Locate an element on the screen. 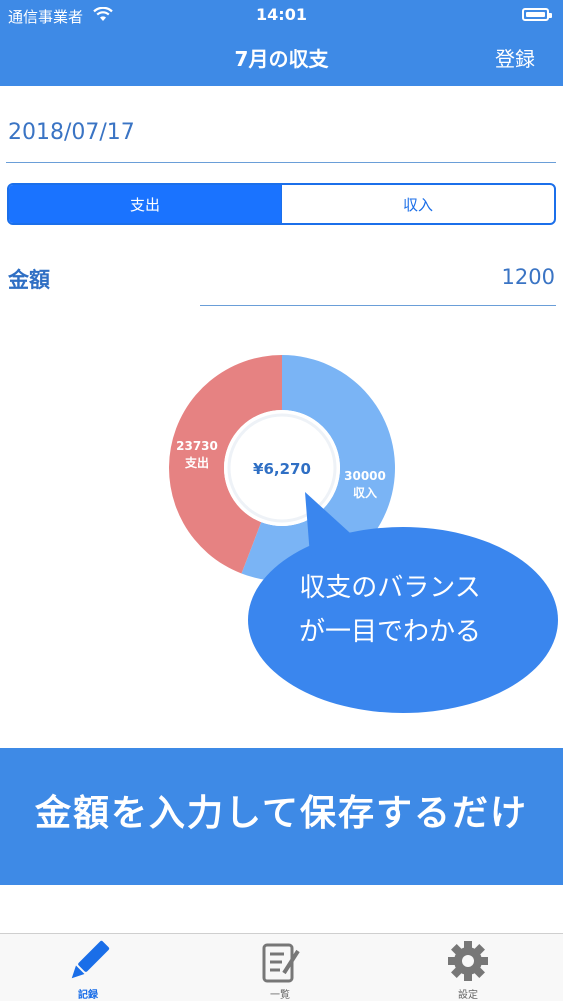  tab-bar: 記録 一覧 設定 is located at coordinates (281, 967).